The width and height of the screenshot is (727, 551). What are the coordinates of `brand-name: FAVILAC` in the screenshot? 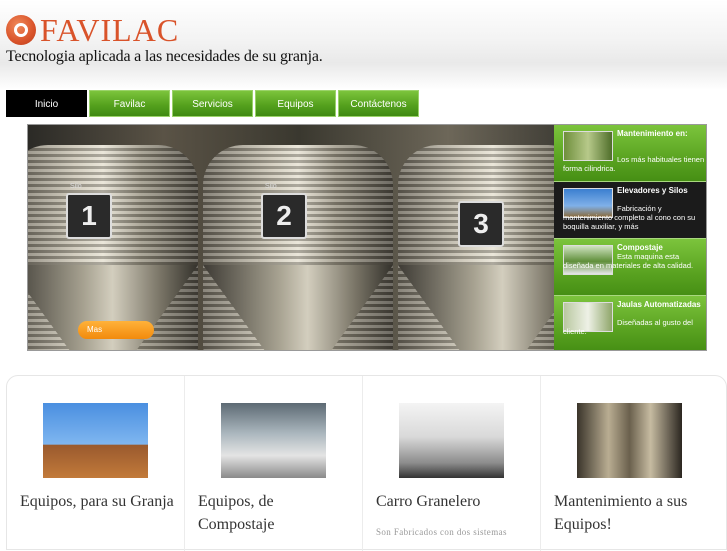 It's located at (110, 30).